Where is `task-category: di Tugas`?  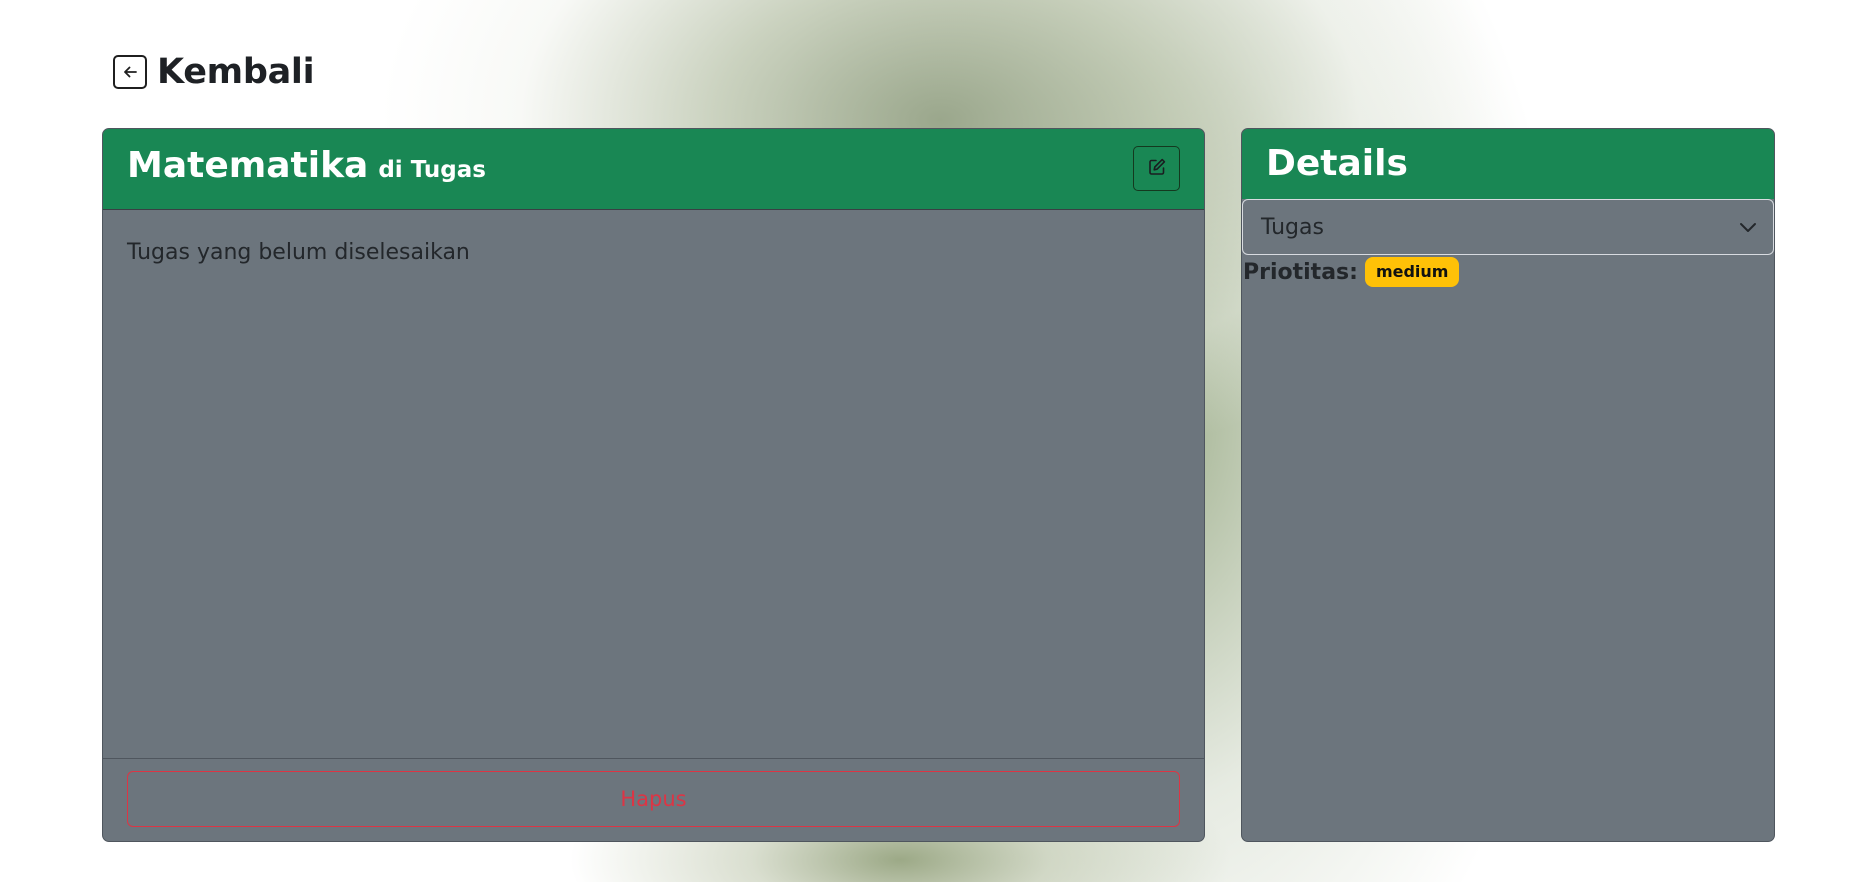
task-category: di Tugas is located at coordinates (432, 170).